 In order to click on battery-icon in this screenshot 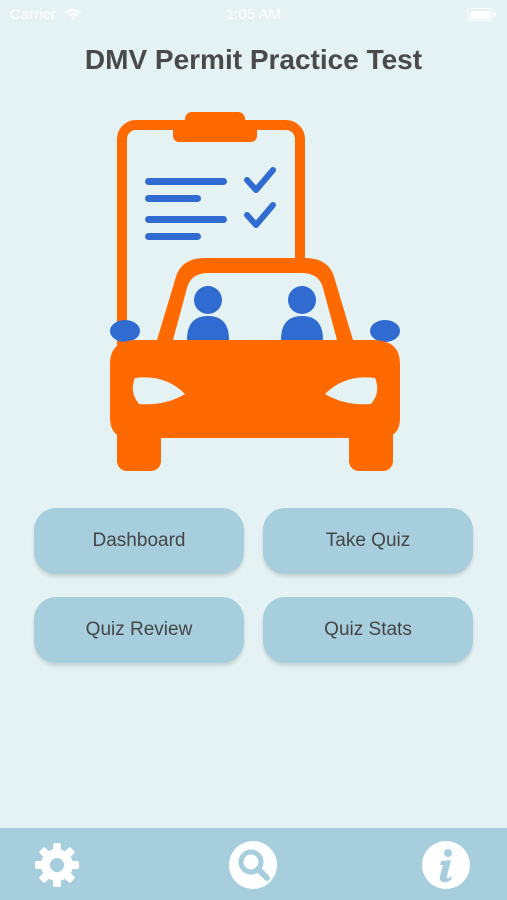, I will do `click(481, 14)`.